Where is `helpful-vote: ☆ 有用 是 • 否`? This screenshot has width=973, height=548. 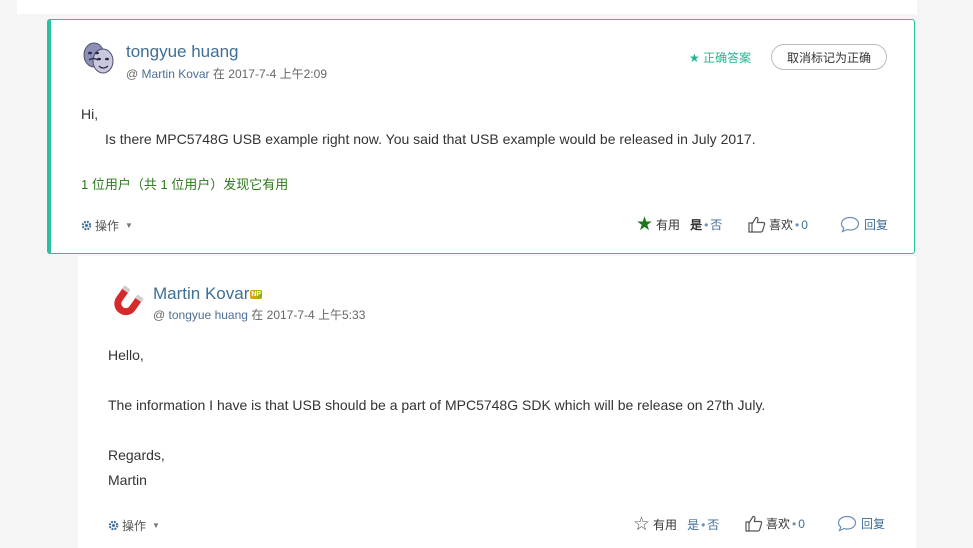
helpful-vote: ☆ 有用 是 • 否 is located at coordinates (676, 524).